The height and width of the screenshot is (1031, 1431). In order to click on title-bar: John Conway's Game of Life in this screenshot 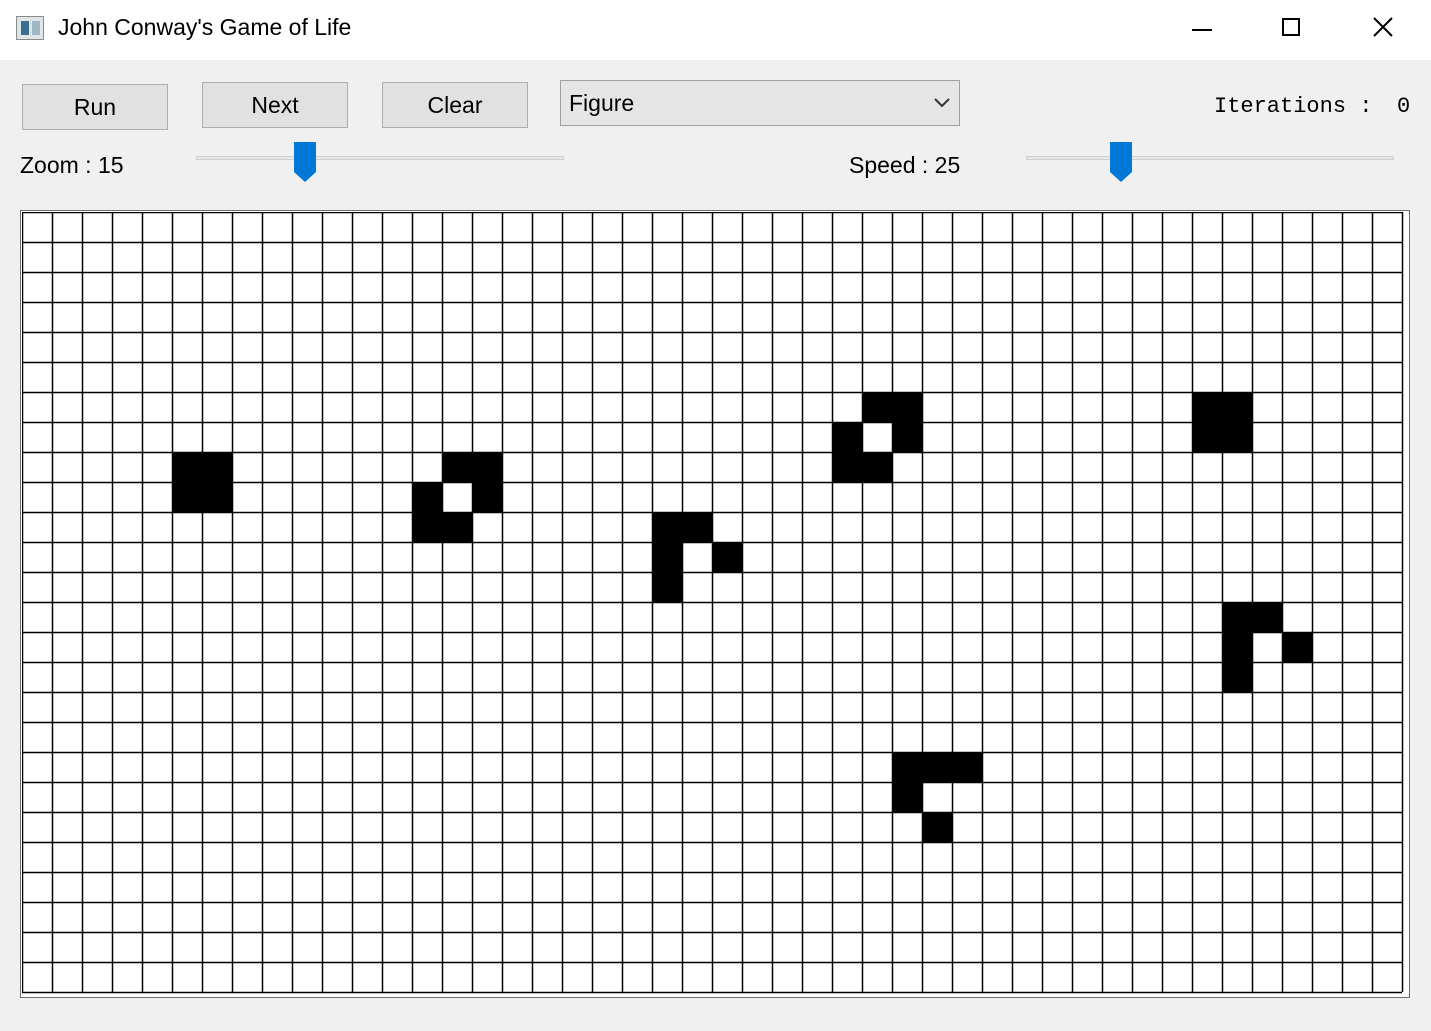, I will do `click(715, 30)`.